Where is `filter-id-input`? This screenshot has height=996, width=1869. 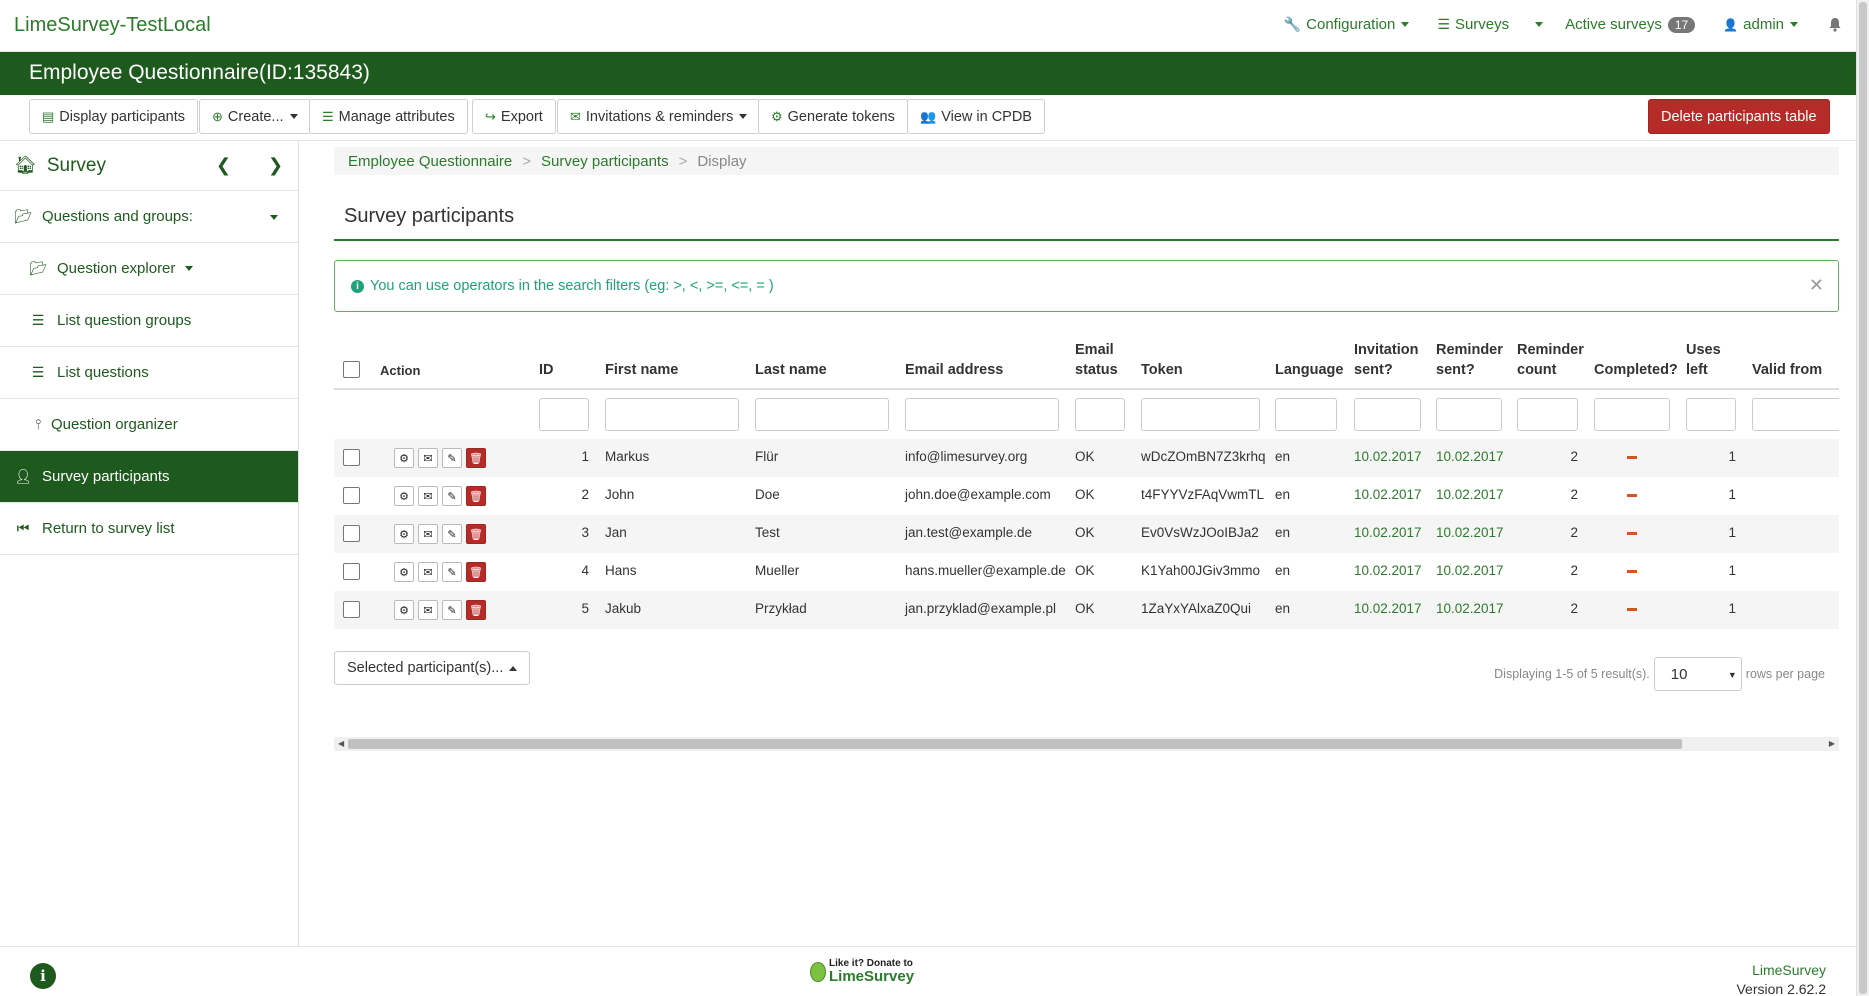
filter-id-input is located at coordinates (564, 414).